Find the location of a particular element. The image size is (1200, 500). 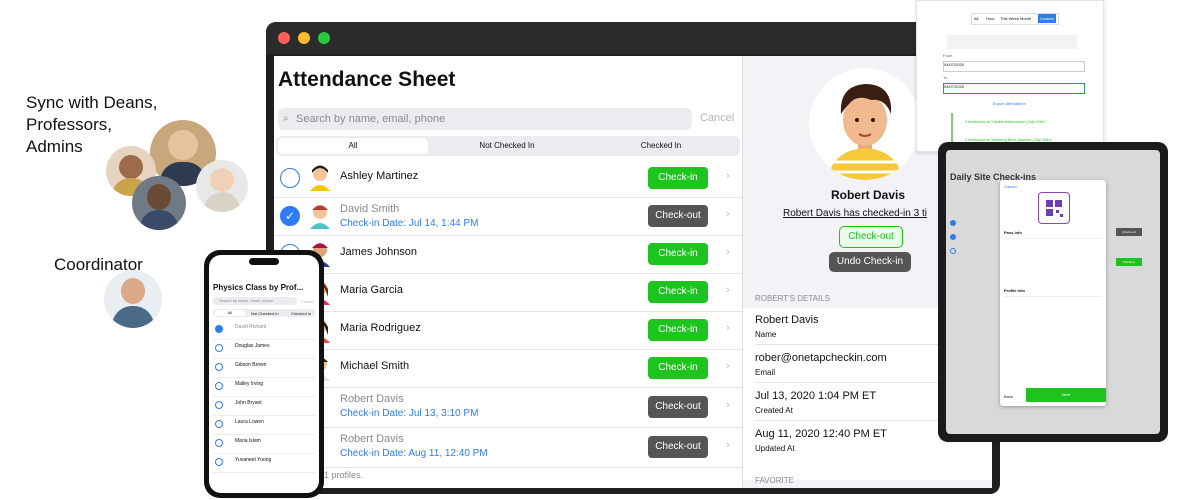

undo-checkin-button: Undo Check-in is located at coordinates (870, 262).